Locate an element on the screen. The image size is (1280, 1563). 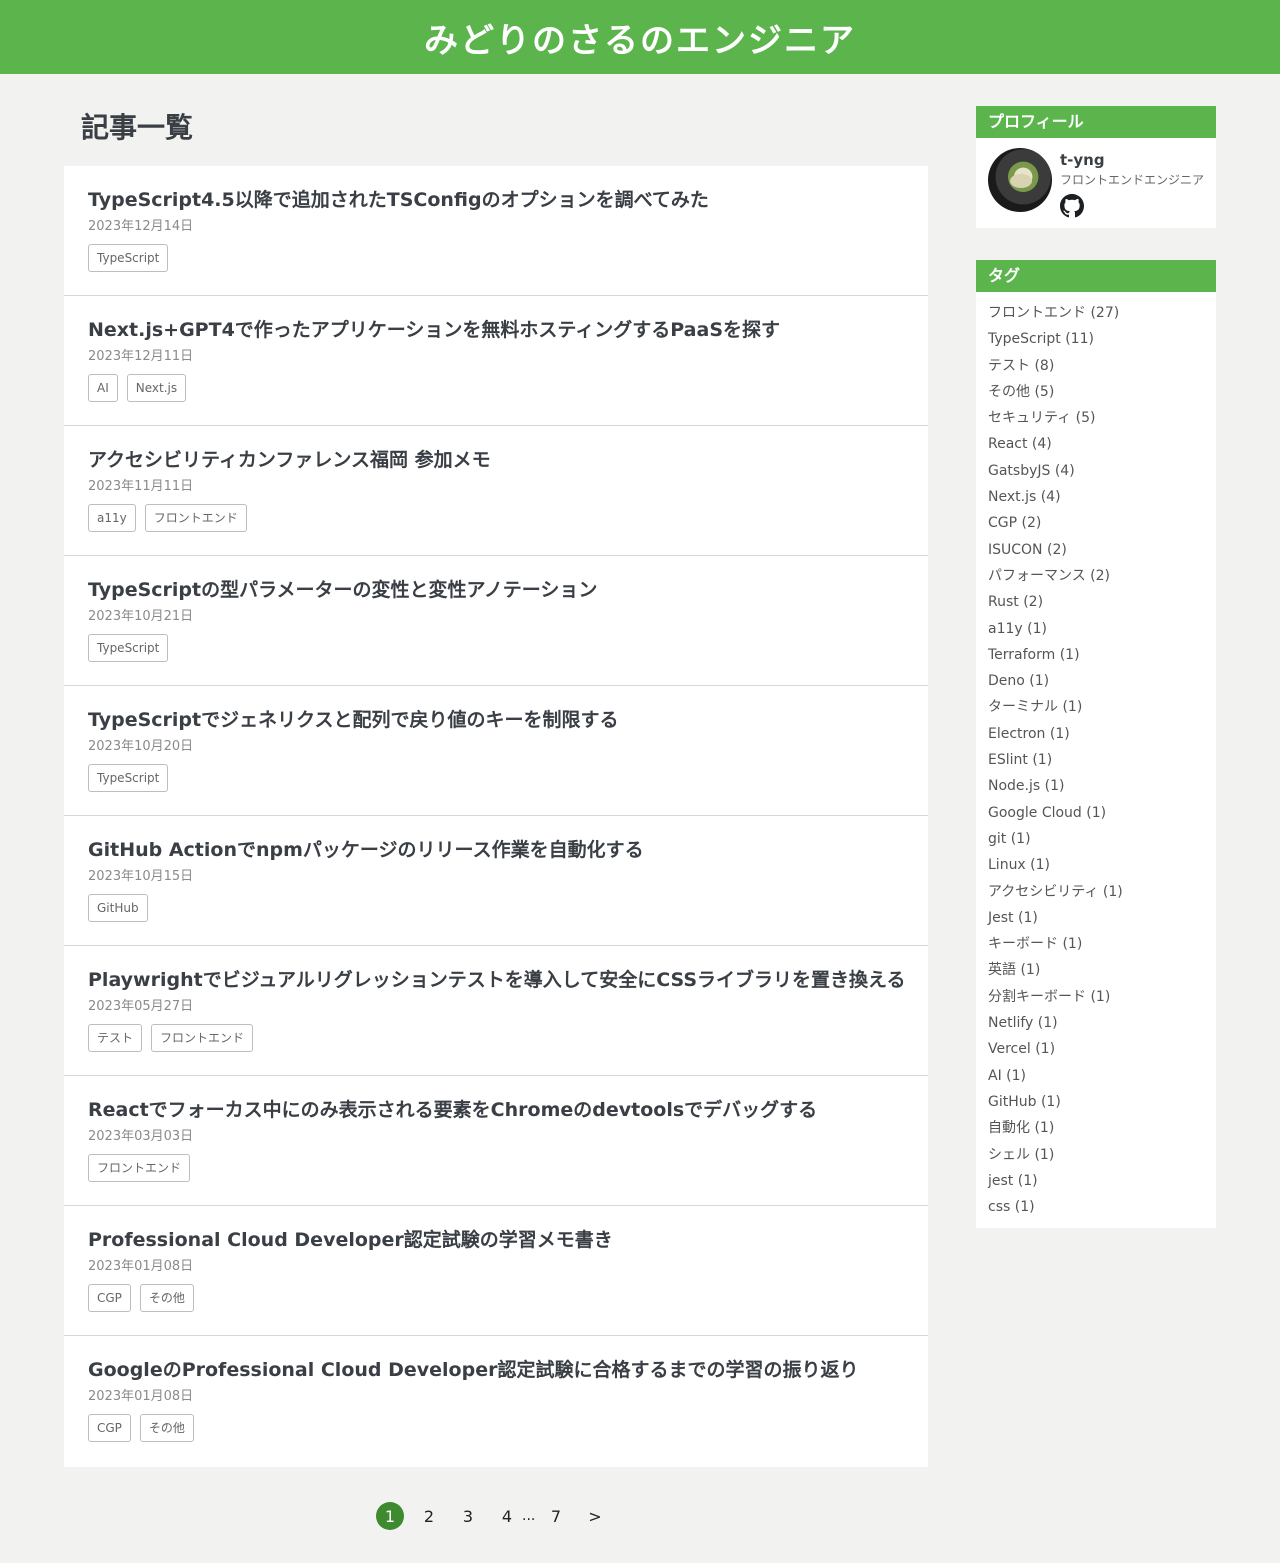
tag-list-item: シェル (1) is located at coordinates (1096, 1155).